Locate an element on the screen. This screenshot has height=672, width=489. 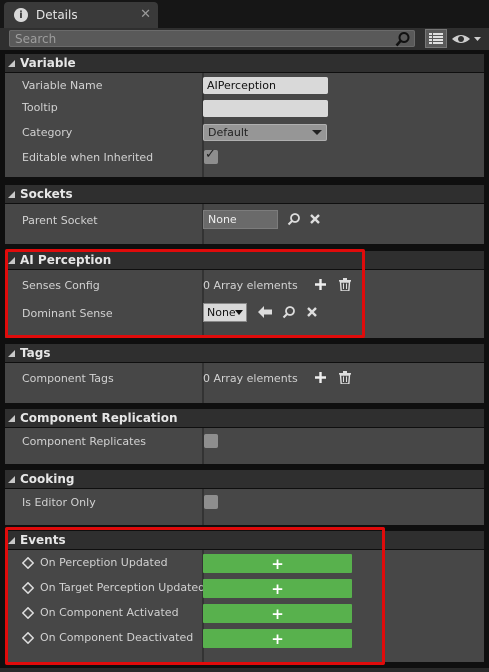
check-icon: ✓ is located at coordinates (210, 154).